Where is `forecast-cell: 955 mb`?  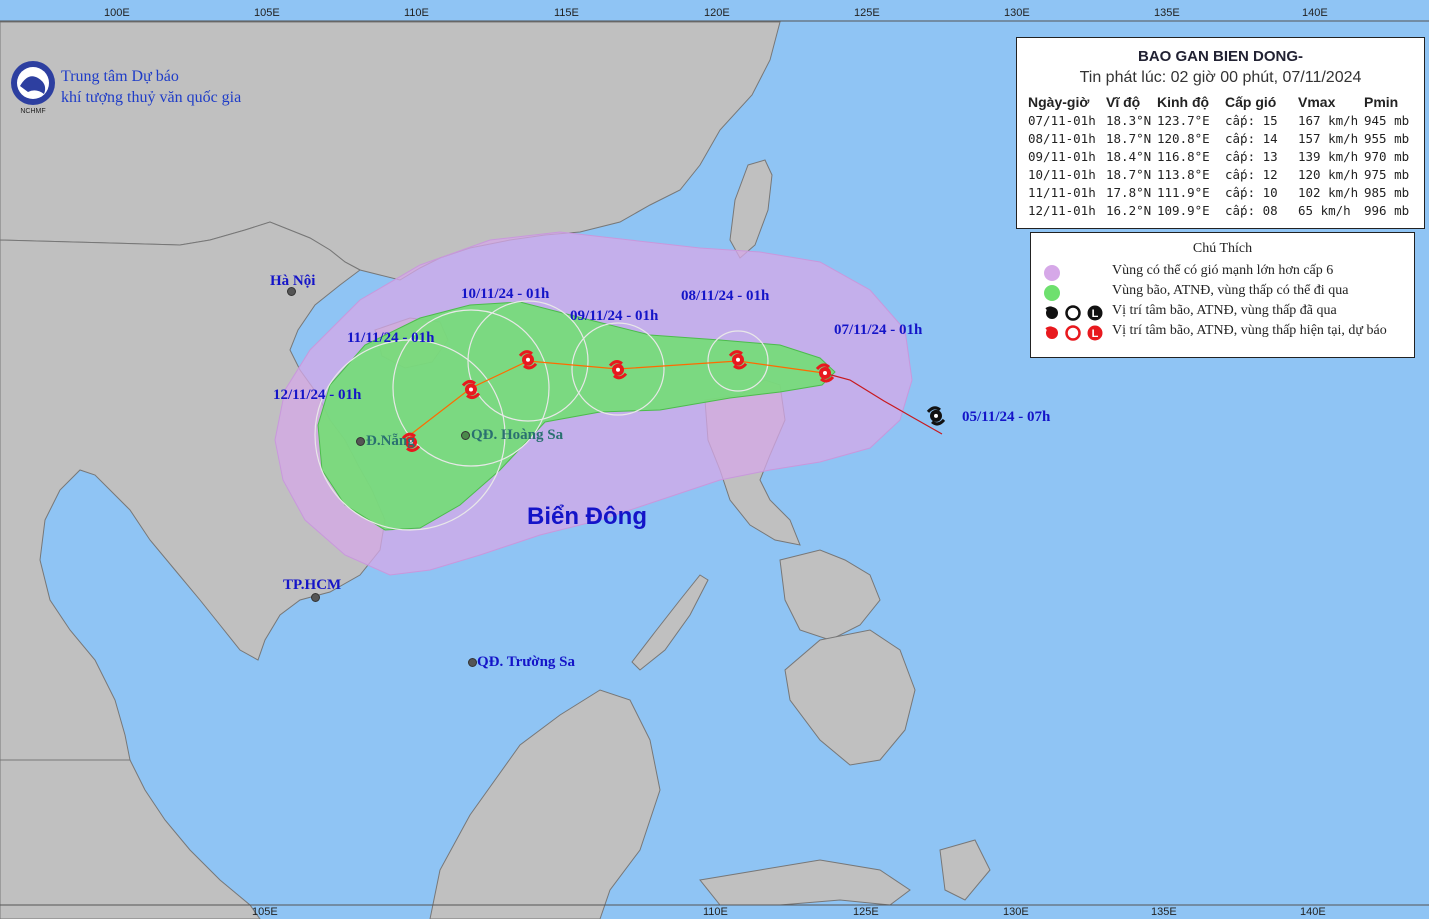 forecast-cell: 955 mb is located at coordinates (1387, 138).